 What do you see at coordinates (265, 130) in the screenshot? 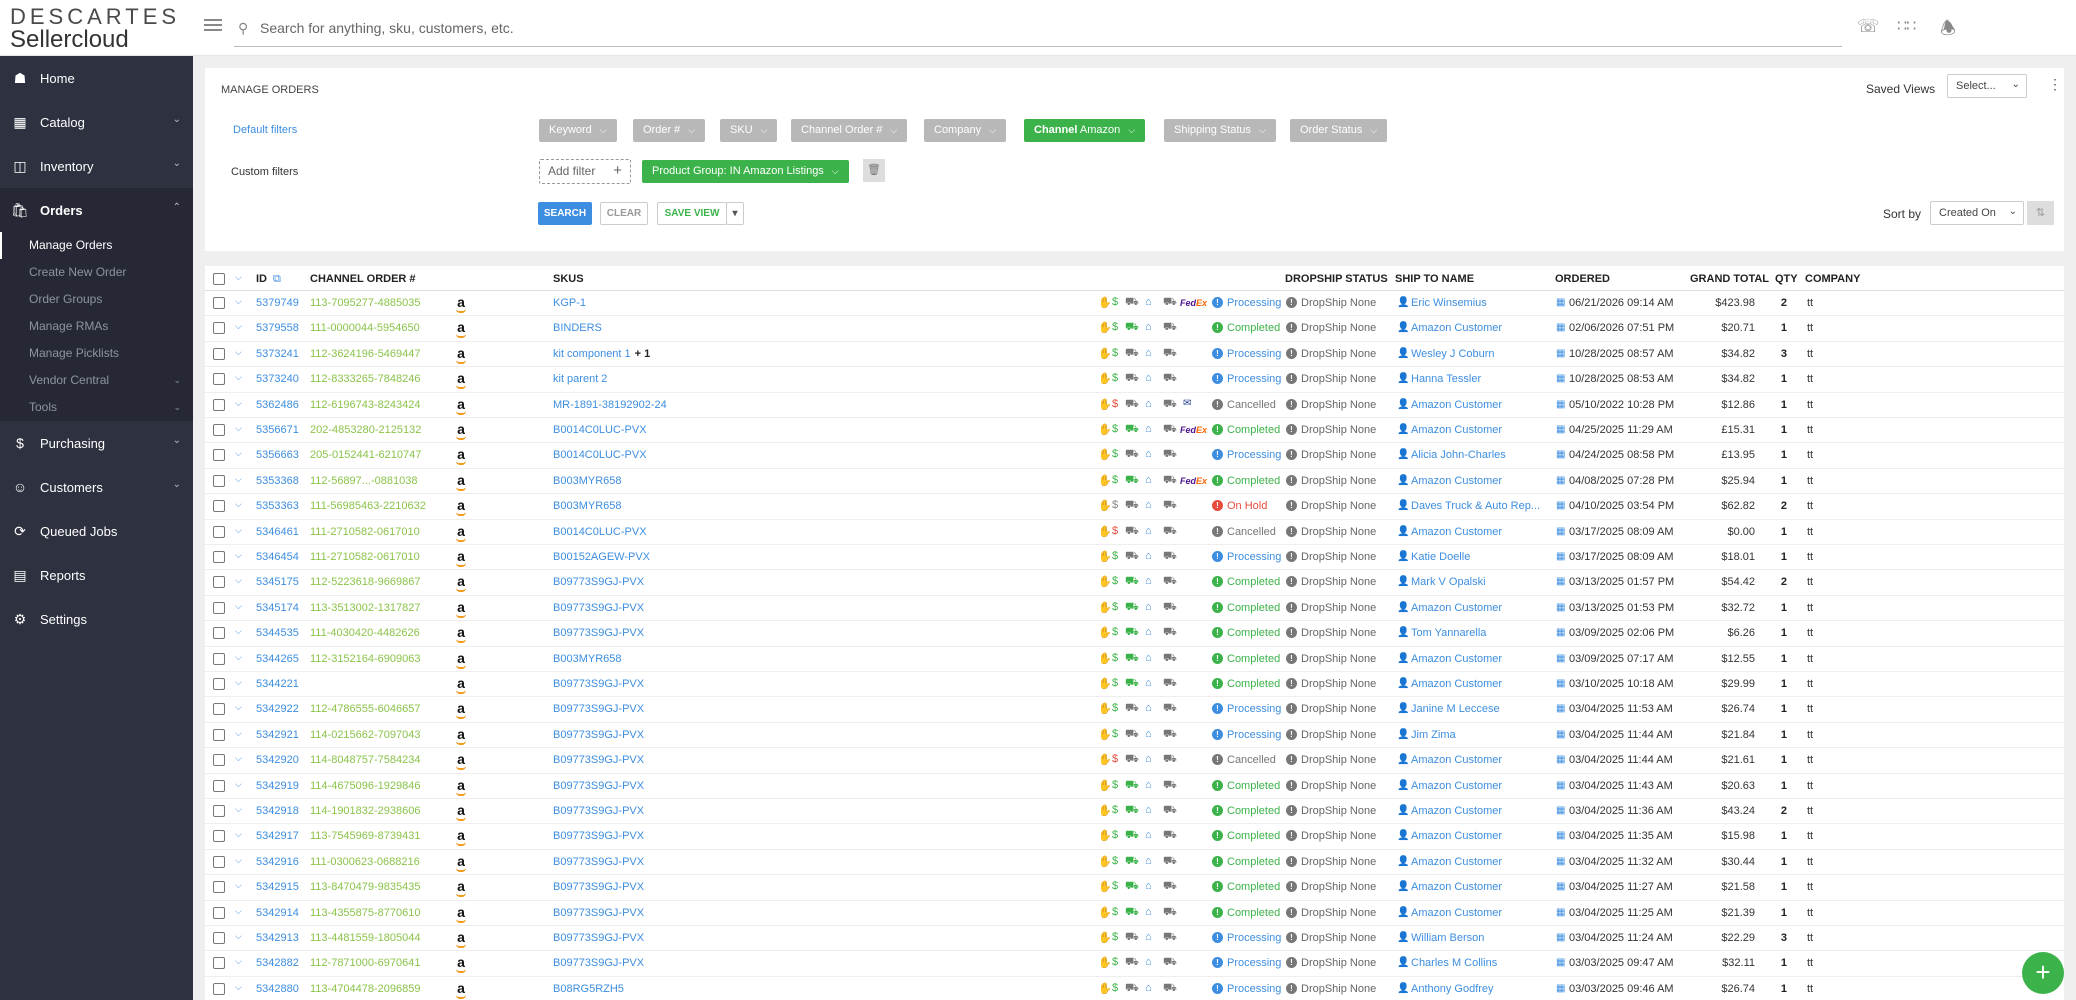
I see `default-filters-label: Default filters` at bounding box center [265, 130].